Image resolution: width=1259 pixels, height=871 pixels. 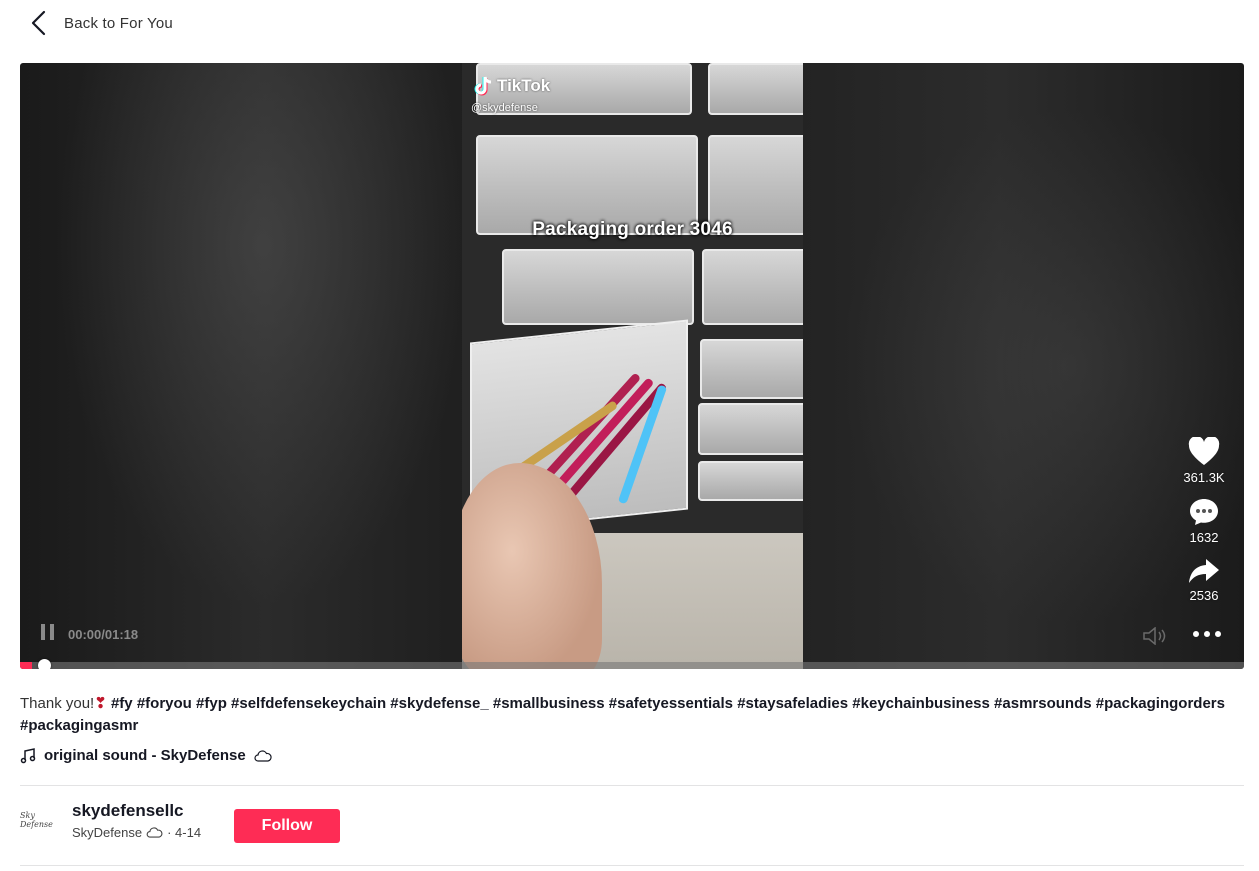 I want to click on chevron-left-icon, so click(x=38, y=23).